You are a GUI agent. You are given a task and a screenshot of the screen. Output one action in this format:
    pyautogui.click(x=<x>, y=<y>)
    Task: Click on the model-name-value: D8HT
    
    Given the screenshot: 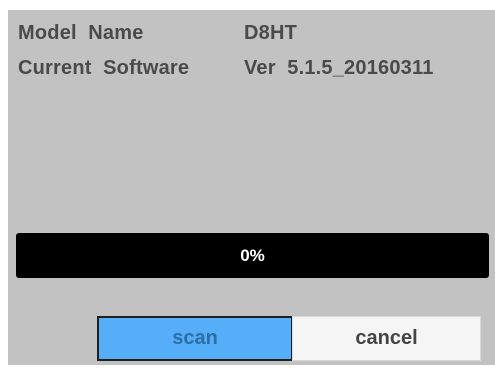 What is the action you would take?
    pyautogui.click(x=271, y=33)
    